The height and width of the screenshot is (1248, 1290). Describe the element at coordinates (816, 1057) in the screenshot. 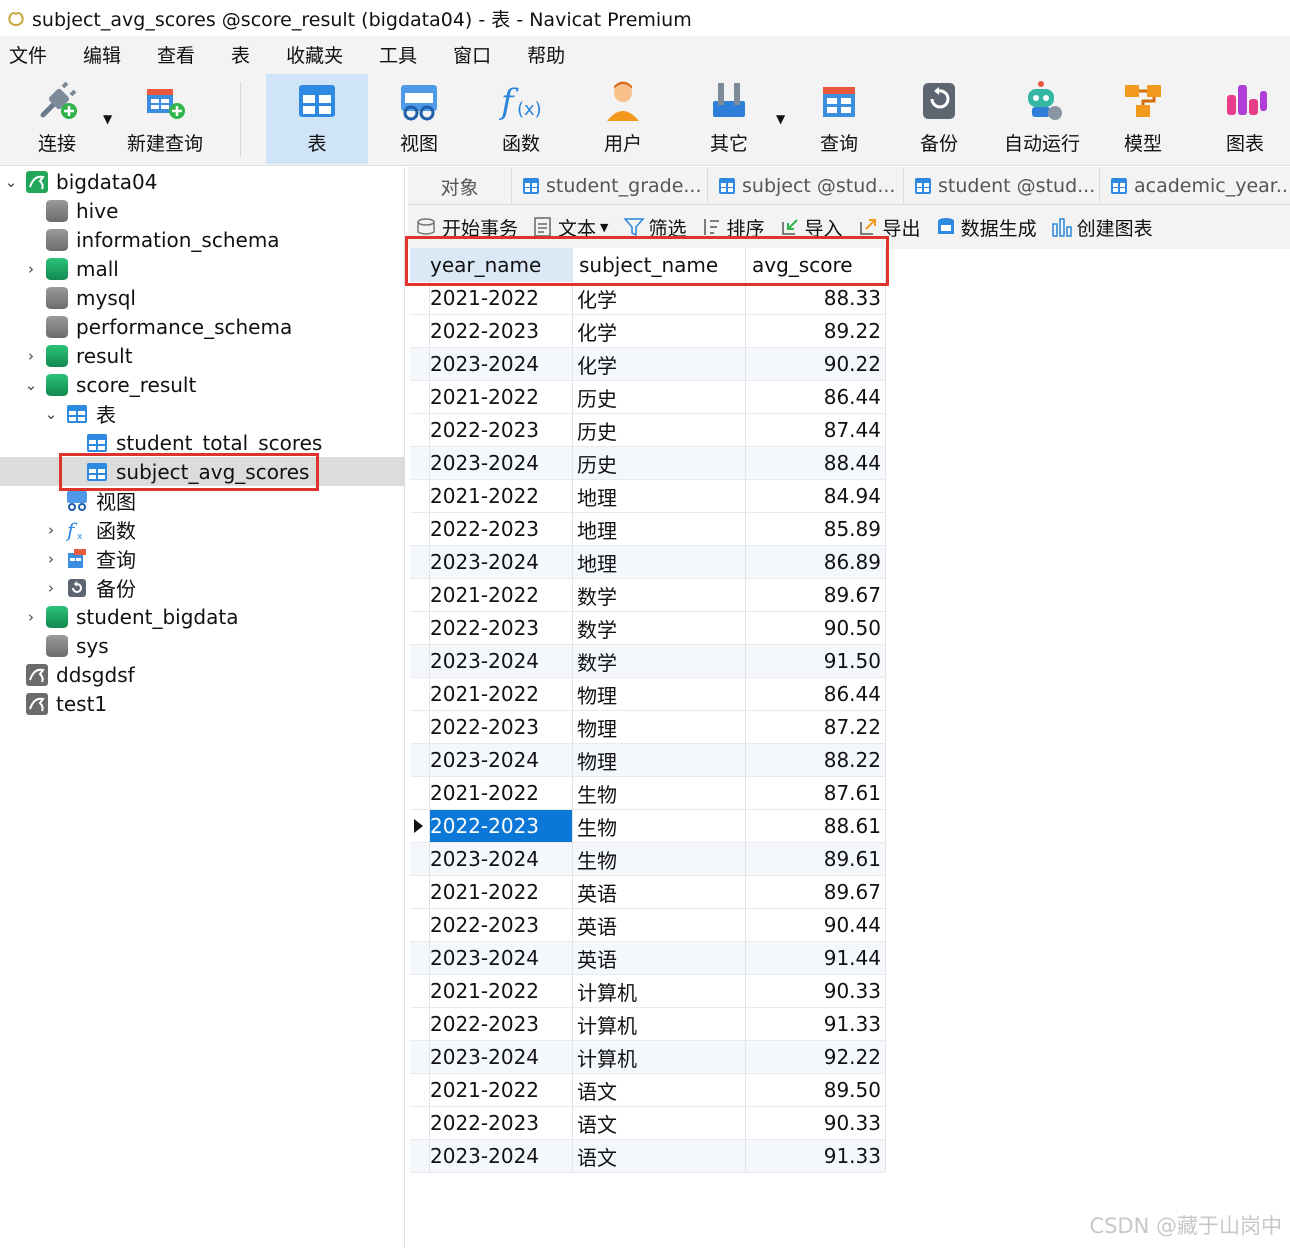

I see `cell-avg-score: 92.22` at that location.